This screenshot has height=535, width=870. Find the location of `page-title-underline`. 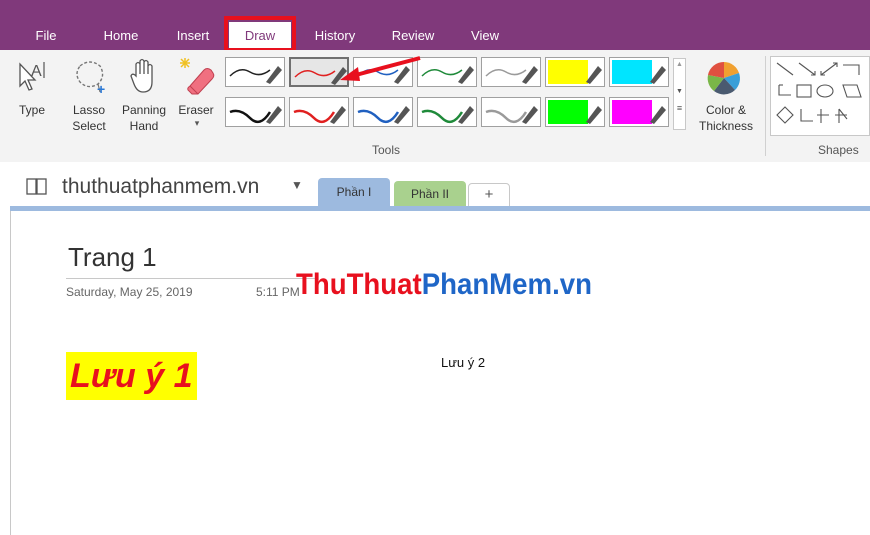

page-title-underline is located at coordinates (191, 278).